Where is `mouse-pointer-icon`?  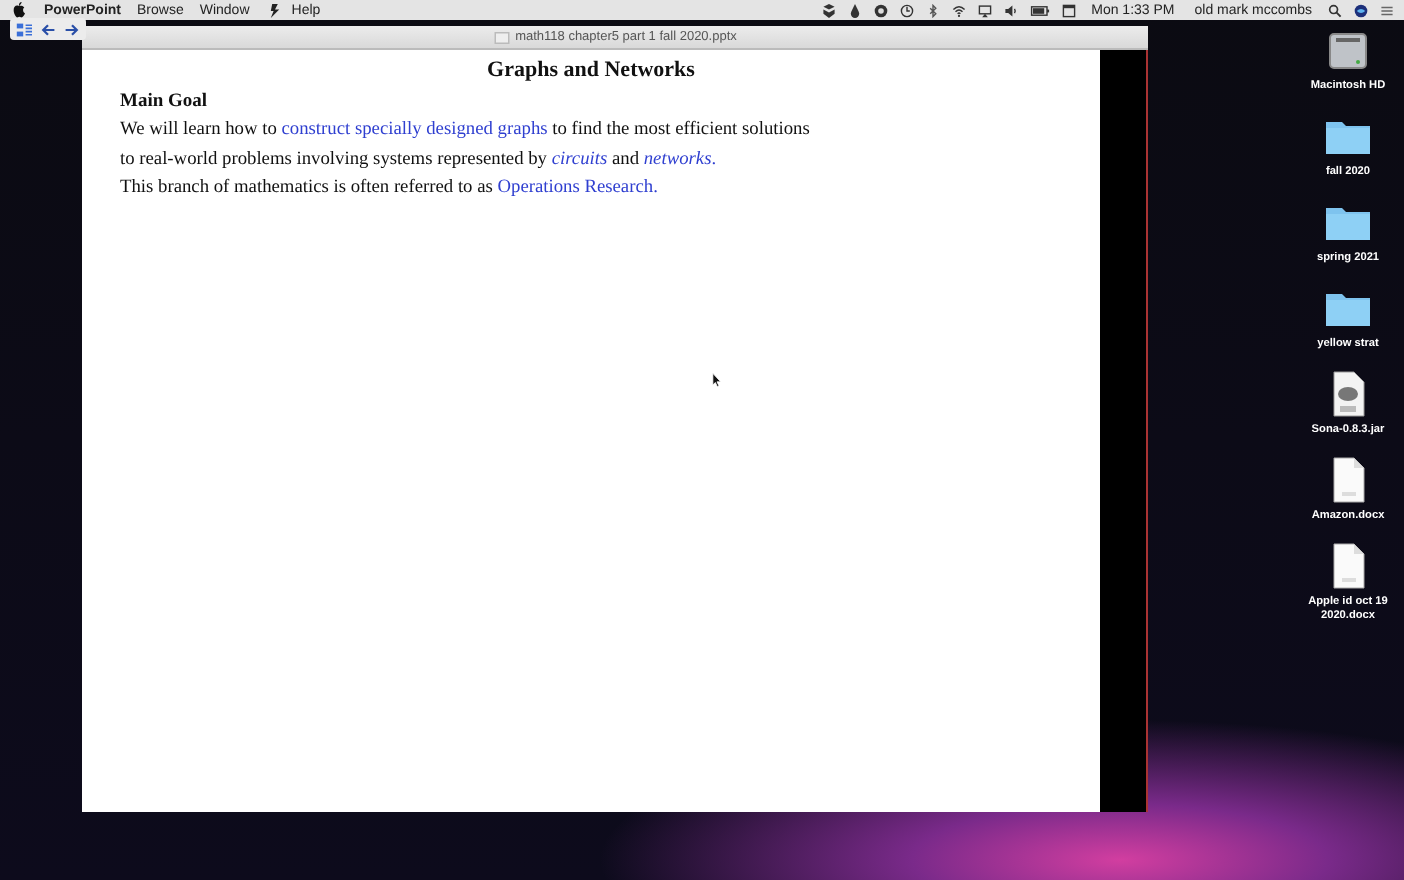 mouse-pointer-icon is located at coordinates (717, 380).